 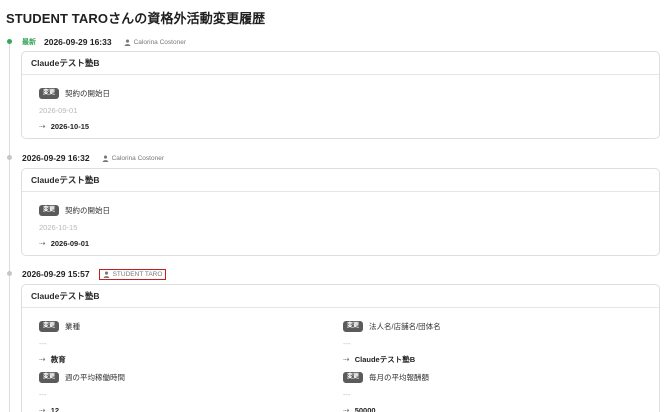 What do you see at coordinates (386, 391) in the screenshot?
I see `change-item: 変更 毎月の平均報酬額 --- ⇢ 50000` at bounding box center [386, 391].